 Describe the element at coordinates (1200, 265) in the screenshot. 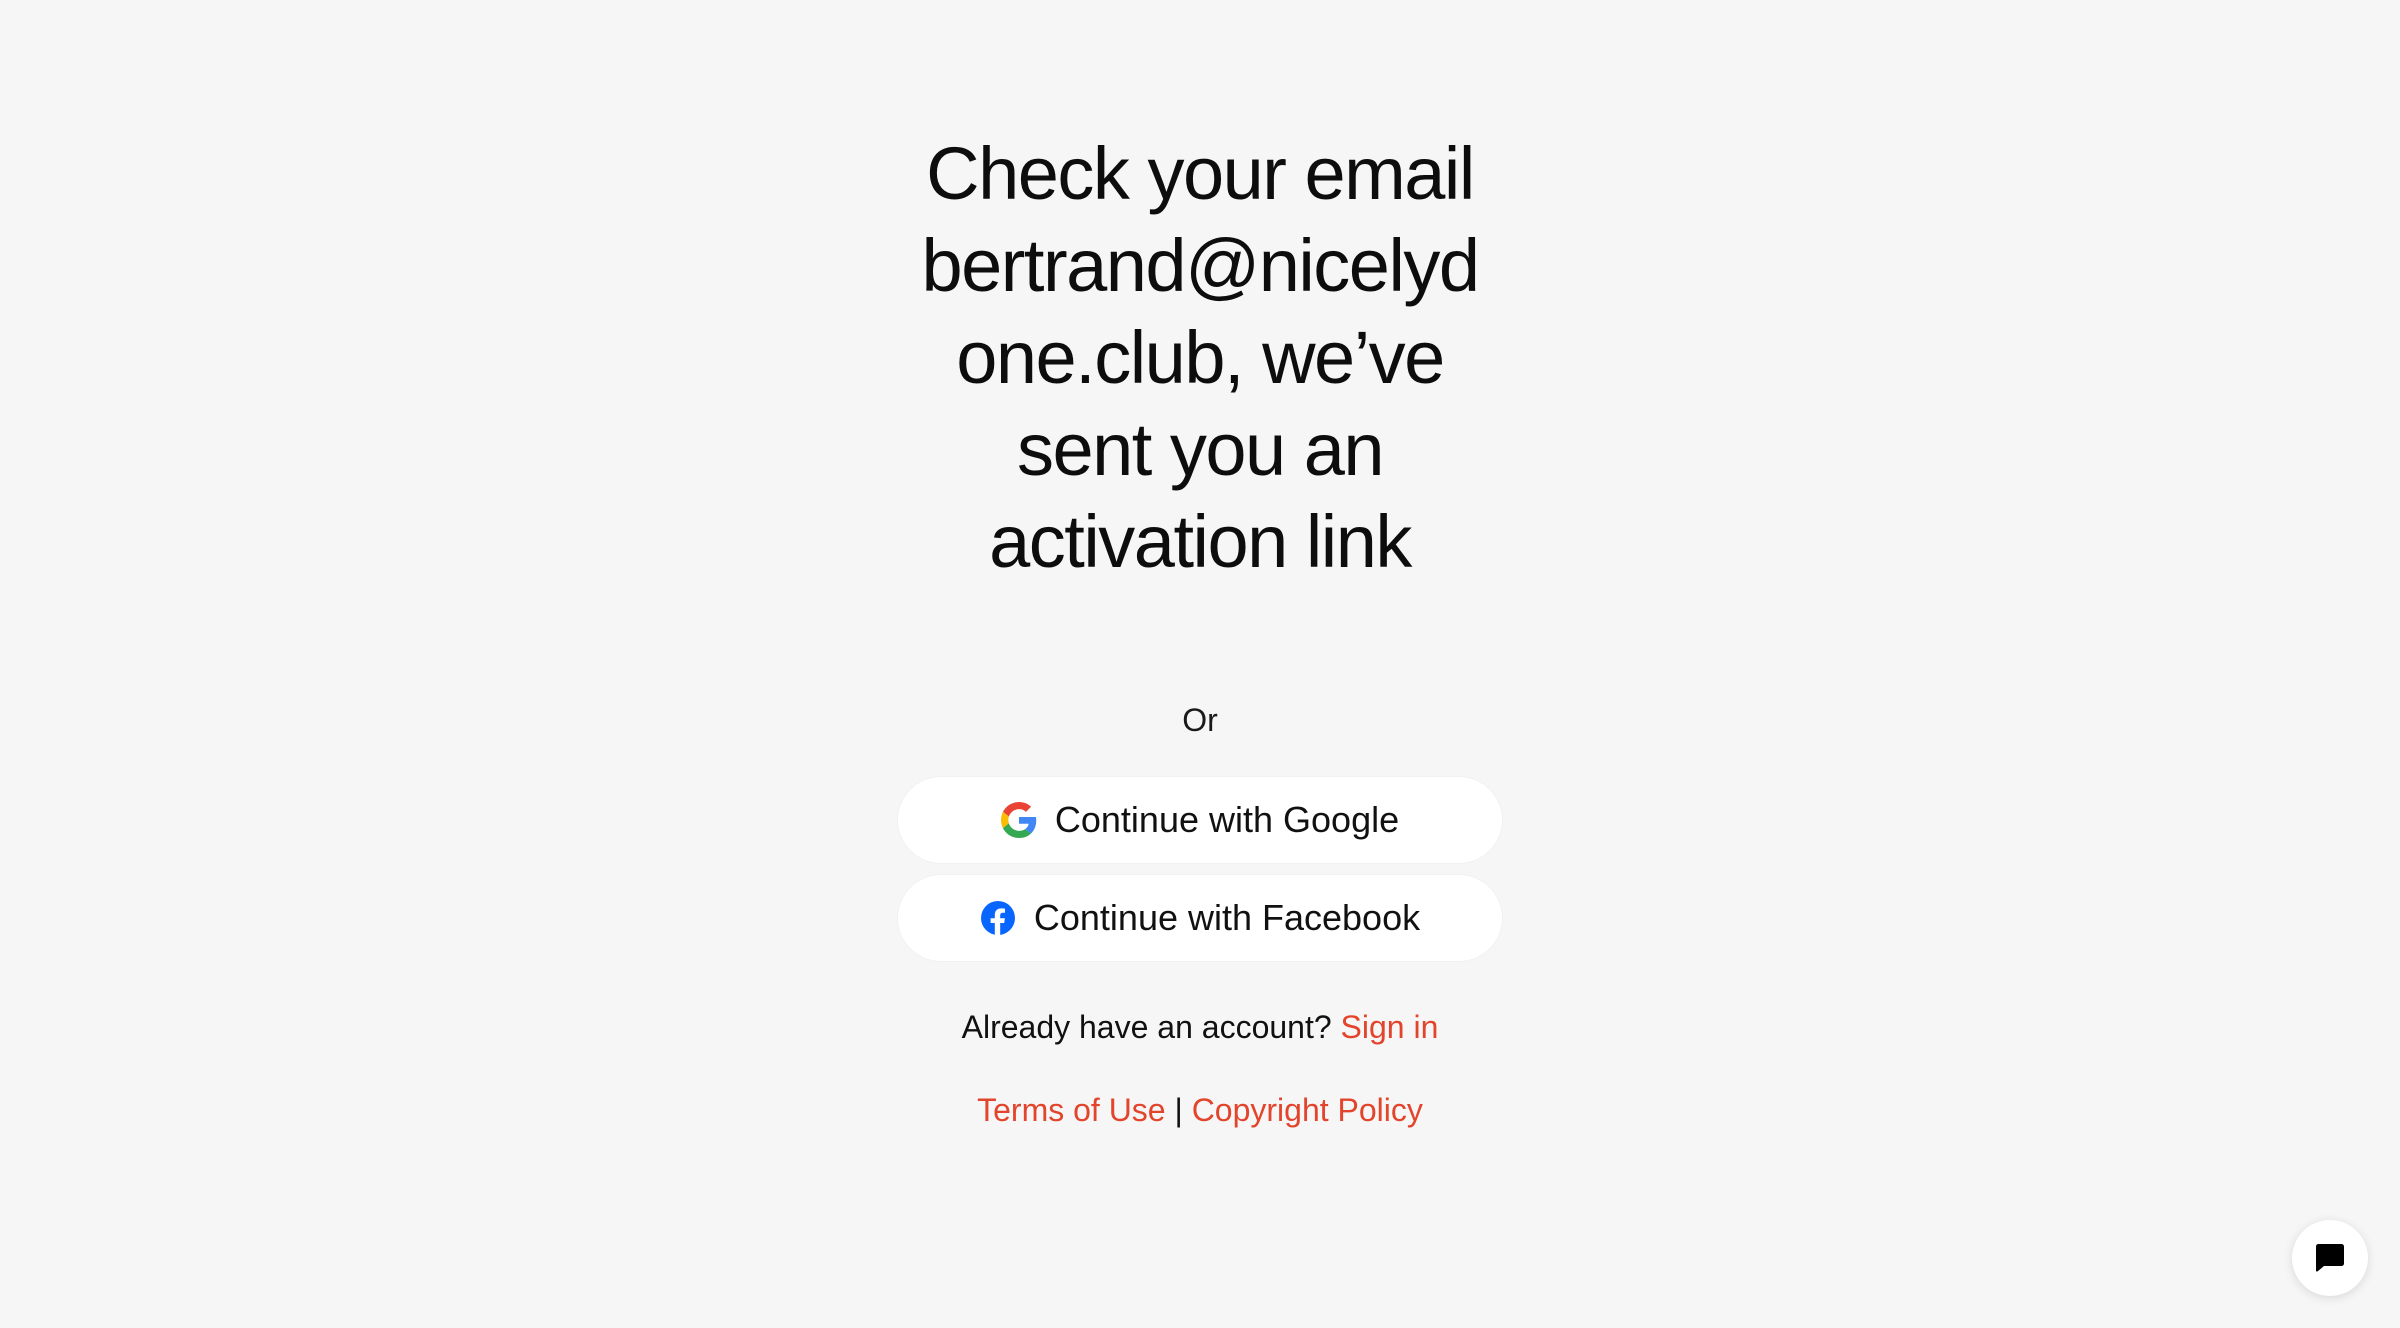

I see `heading-line-2: bertrand@nicelyd` at that location.